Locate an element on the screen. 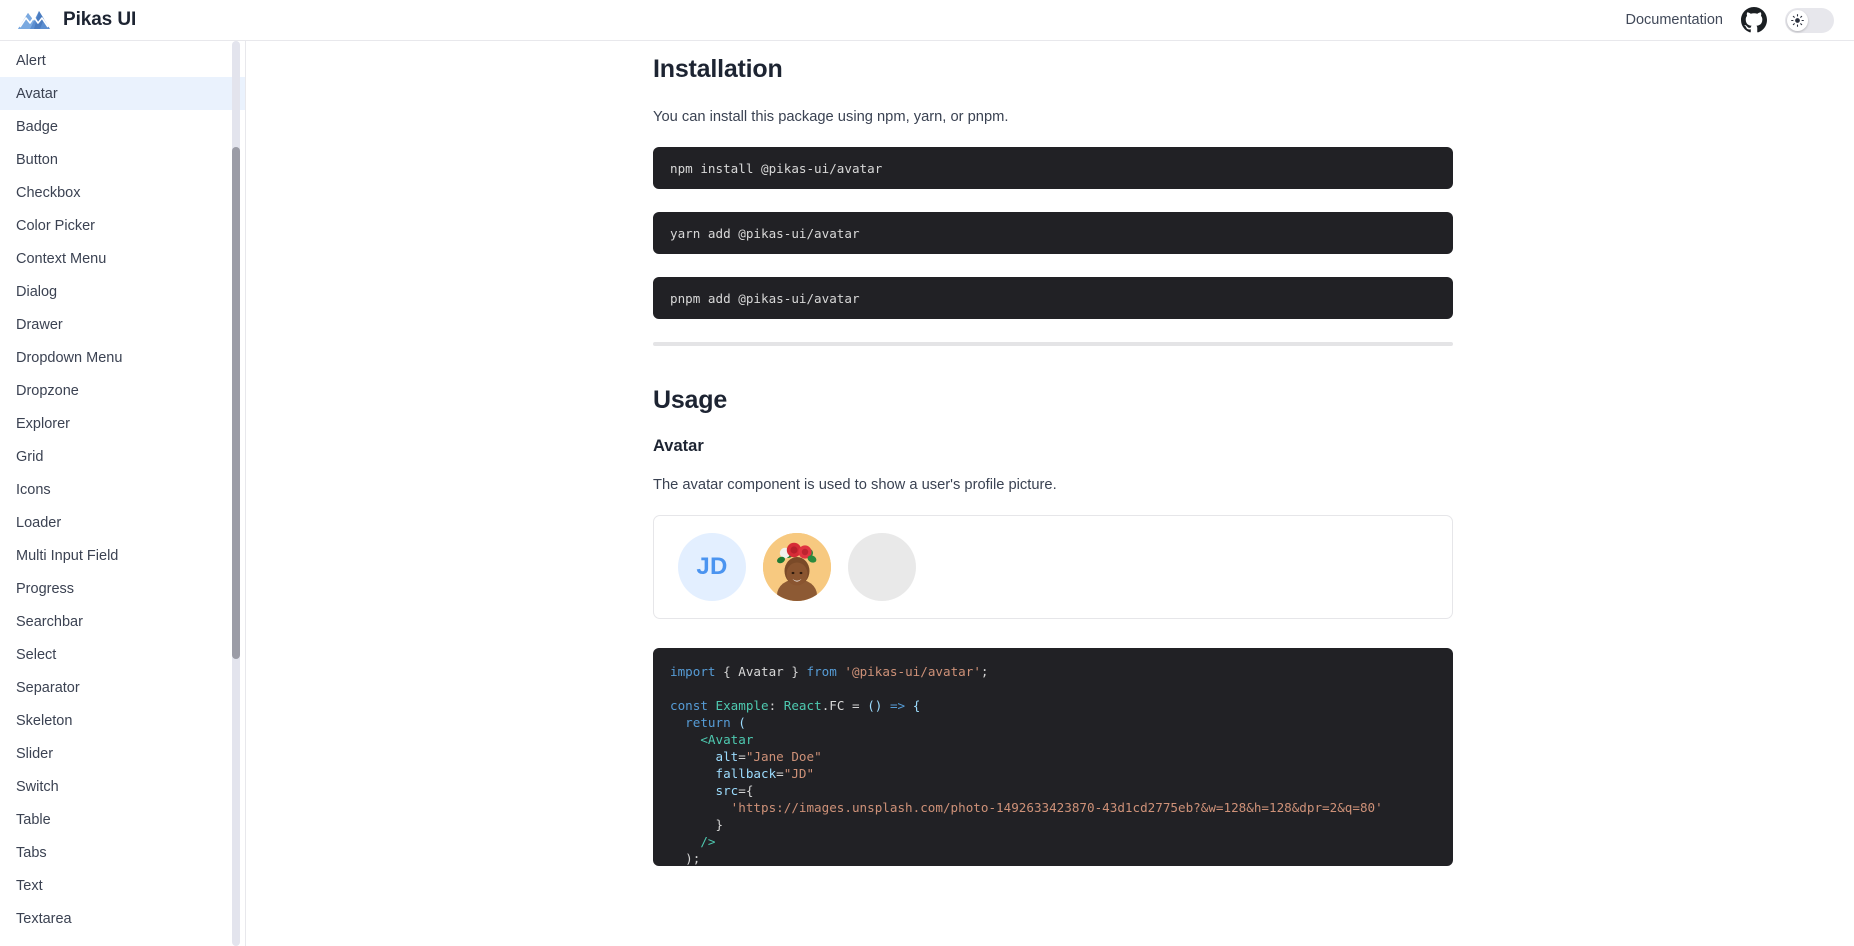  code-kw-const: const is located at coordinates (689, 706).